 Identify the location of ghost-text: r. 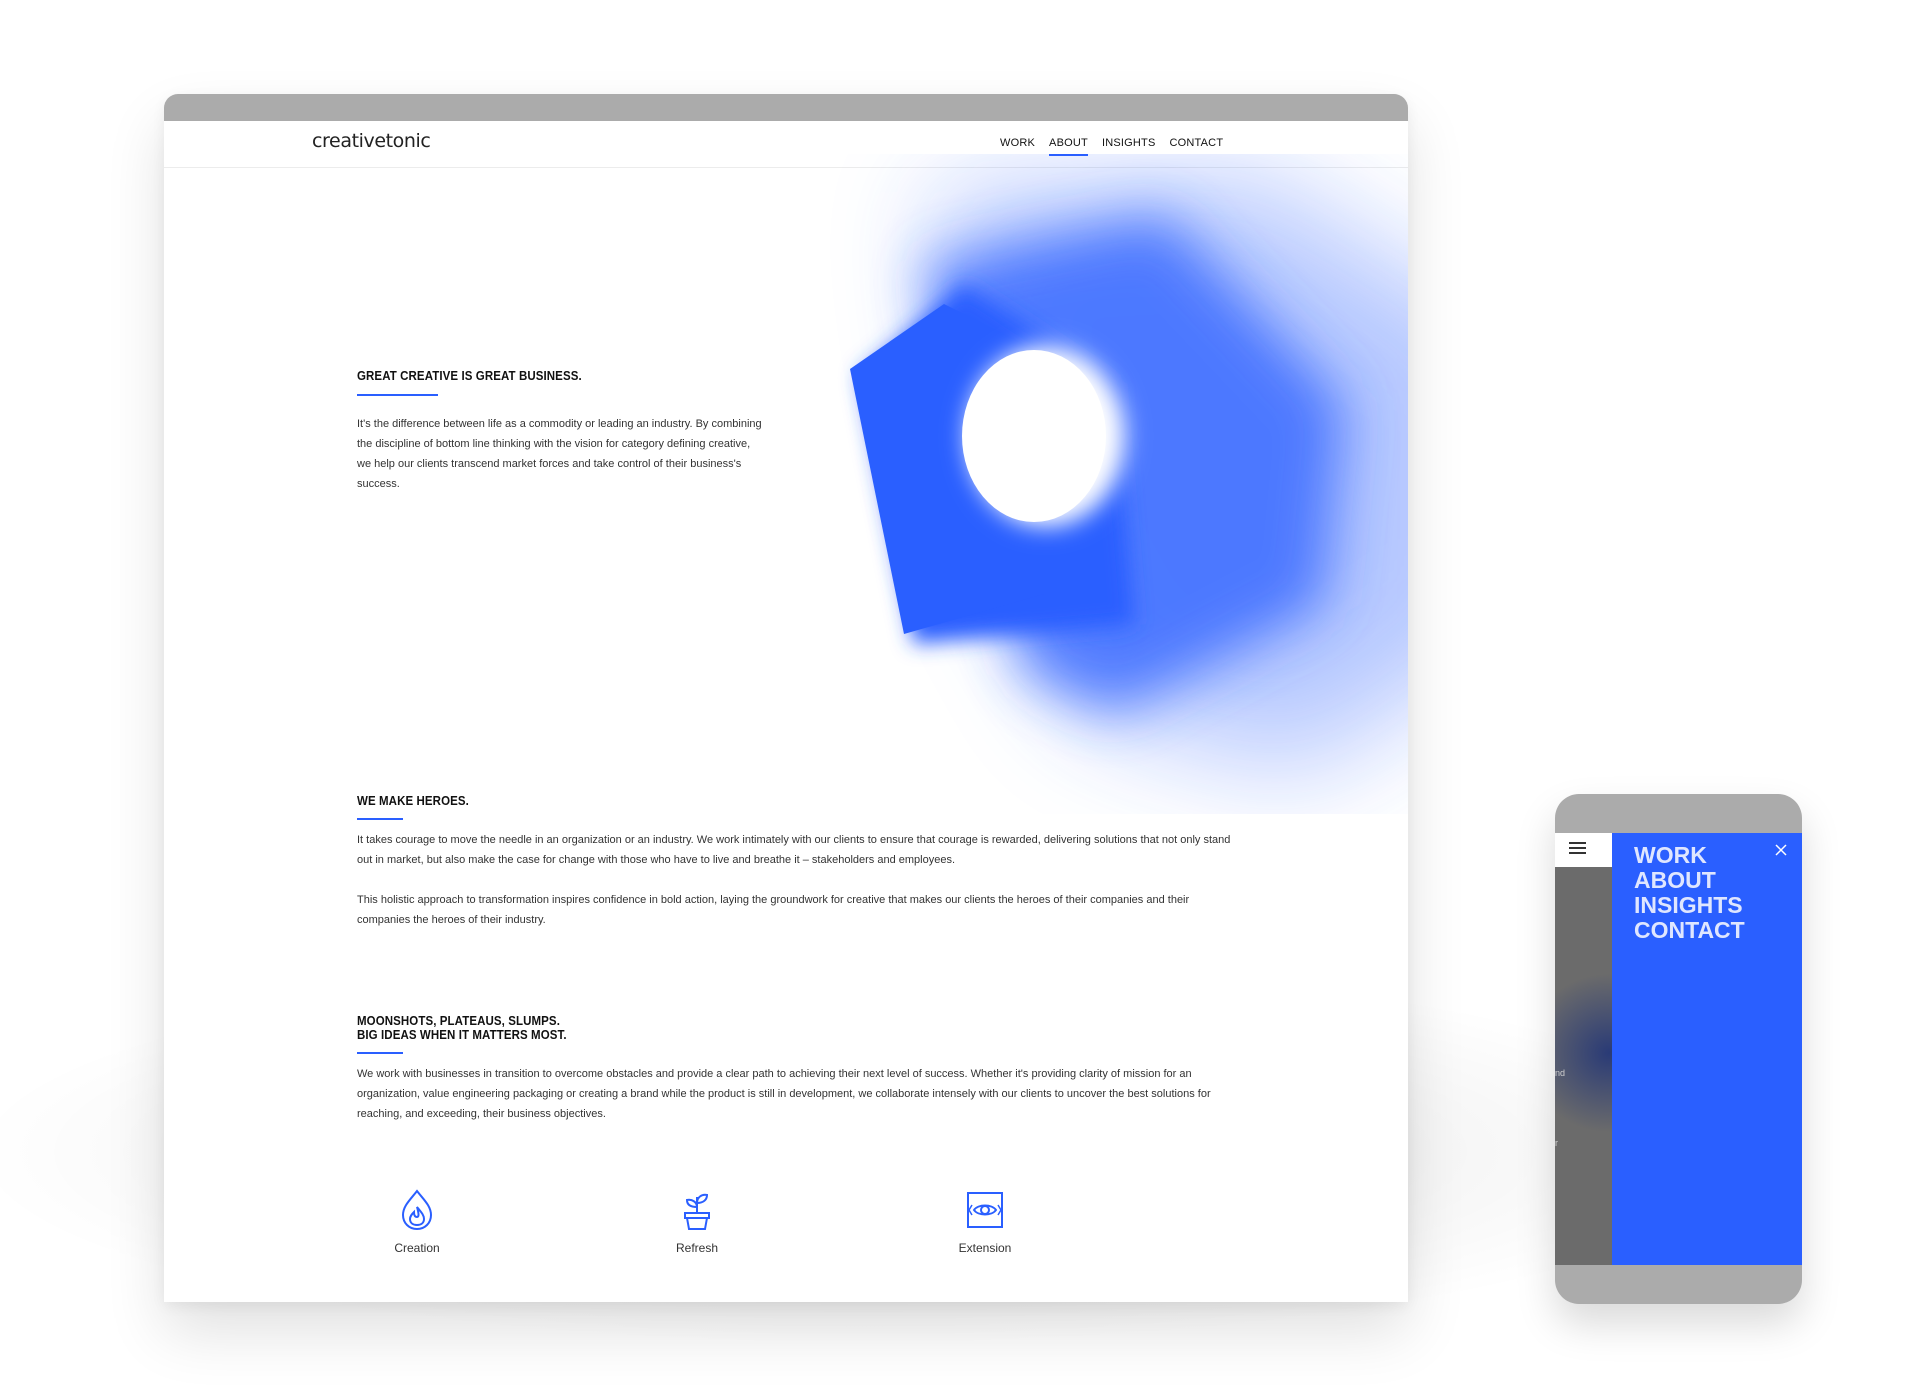
(1556, 1143).